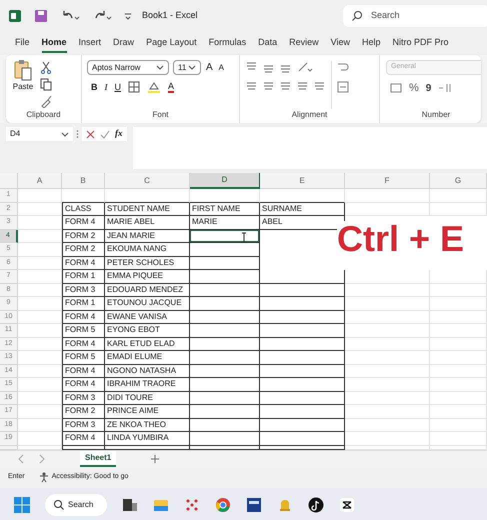 The width and height of the screenshot is (487, 520). I want to click on copy-icon, so click(46, 84).